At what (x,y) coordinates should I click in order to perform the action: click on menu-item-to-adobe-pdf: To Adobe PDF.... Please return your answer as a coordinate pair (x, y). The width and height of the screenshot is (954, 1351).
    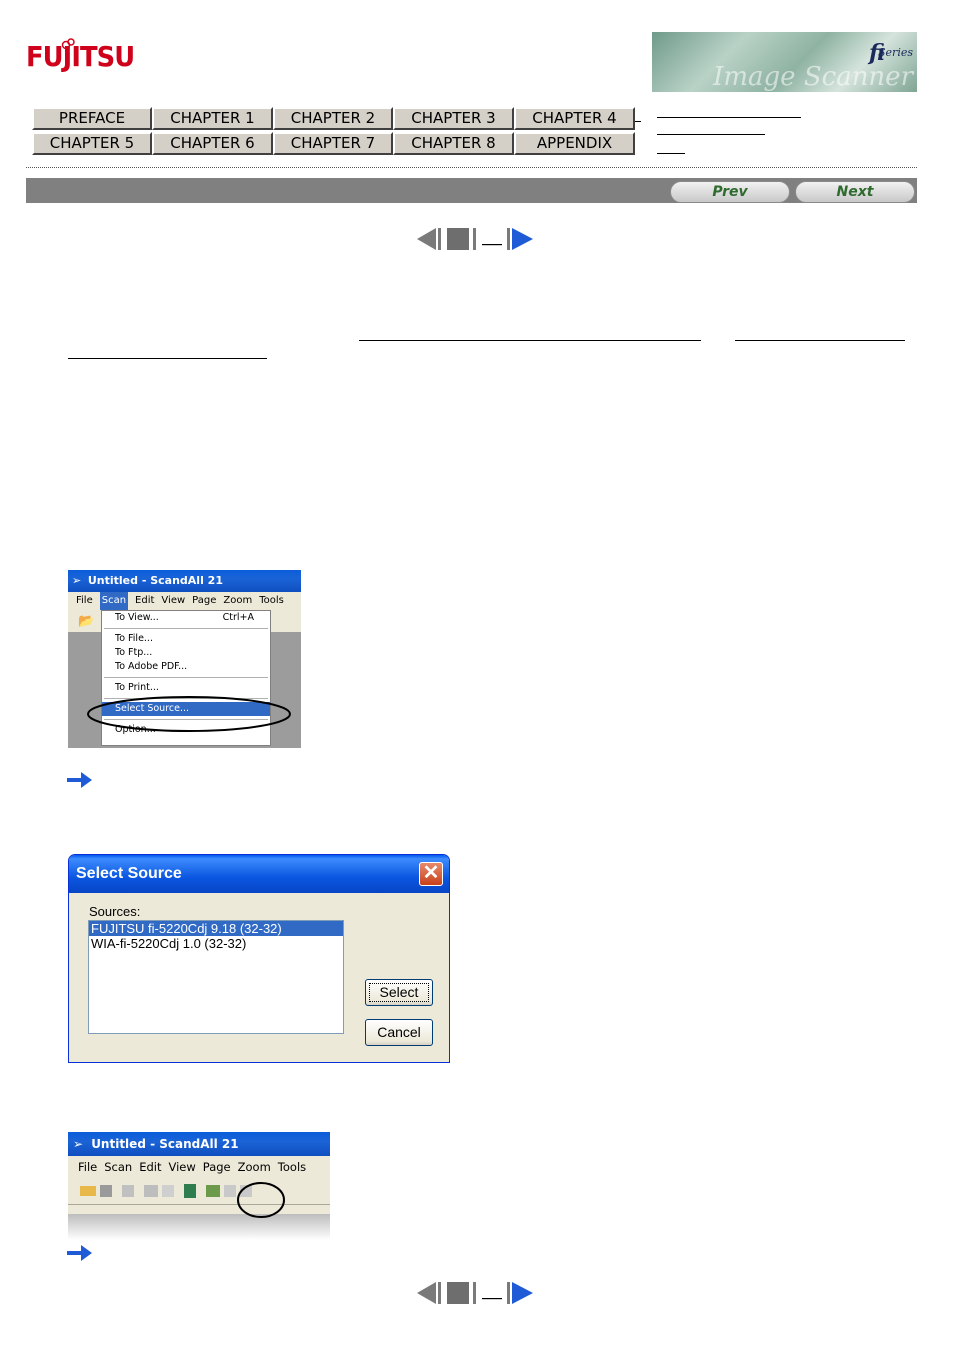
    Looking at the image, I should click on (186, 667).